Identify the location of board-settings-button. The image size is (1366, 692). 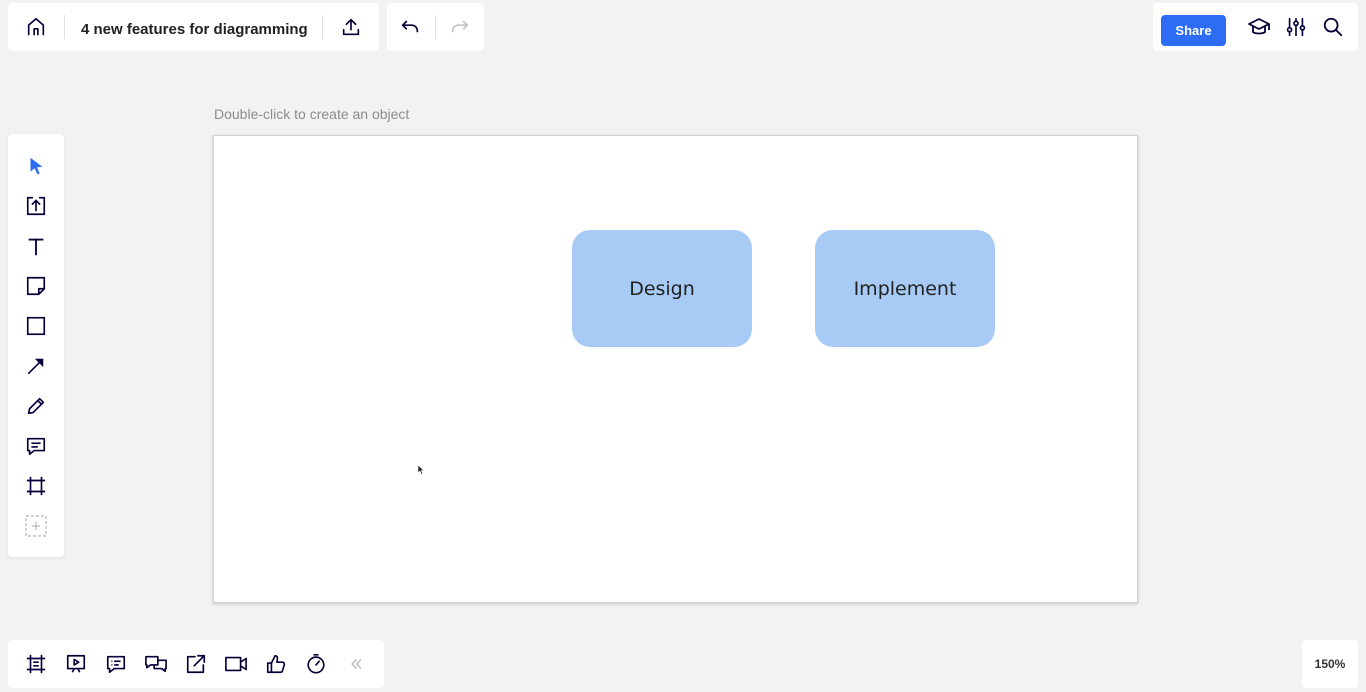
(1296, 27).